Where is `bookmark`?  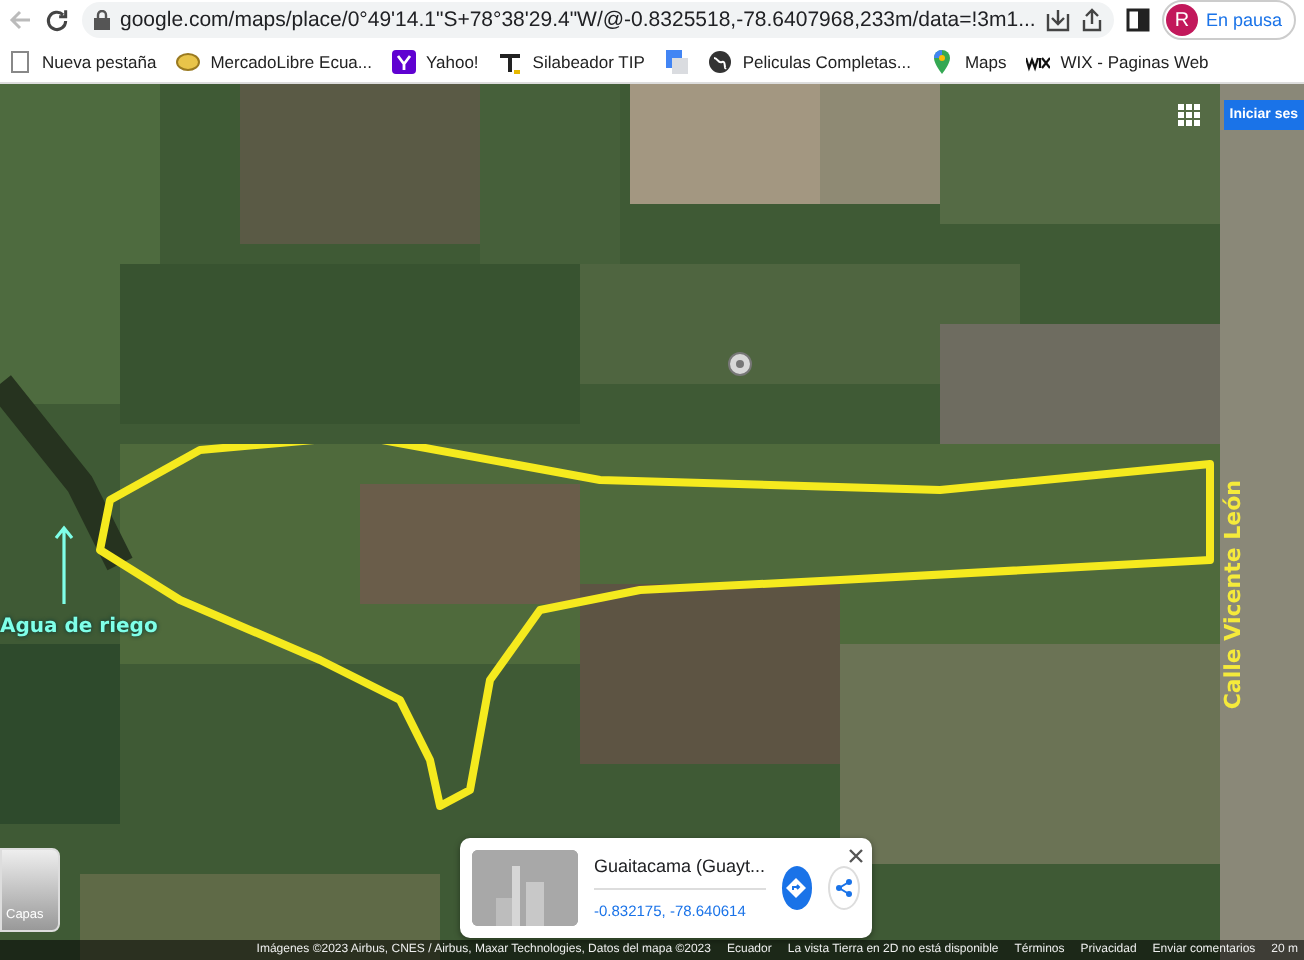 bookmark is located at coordinates (676, 61).